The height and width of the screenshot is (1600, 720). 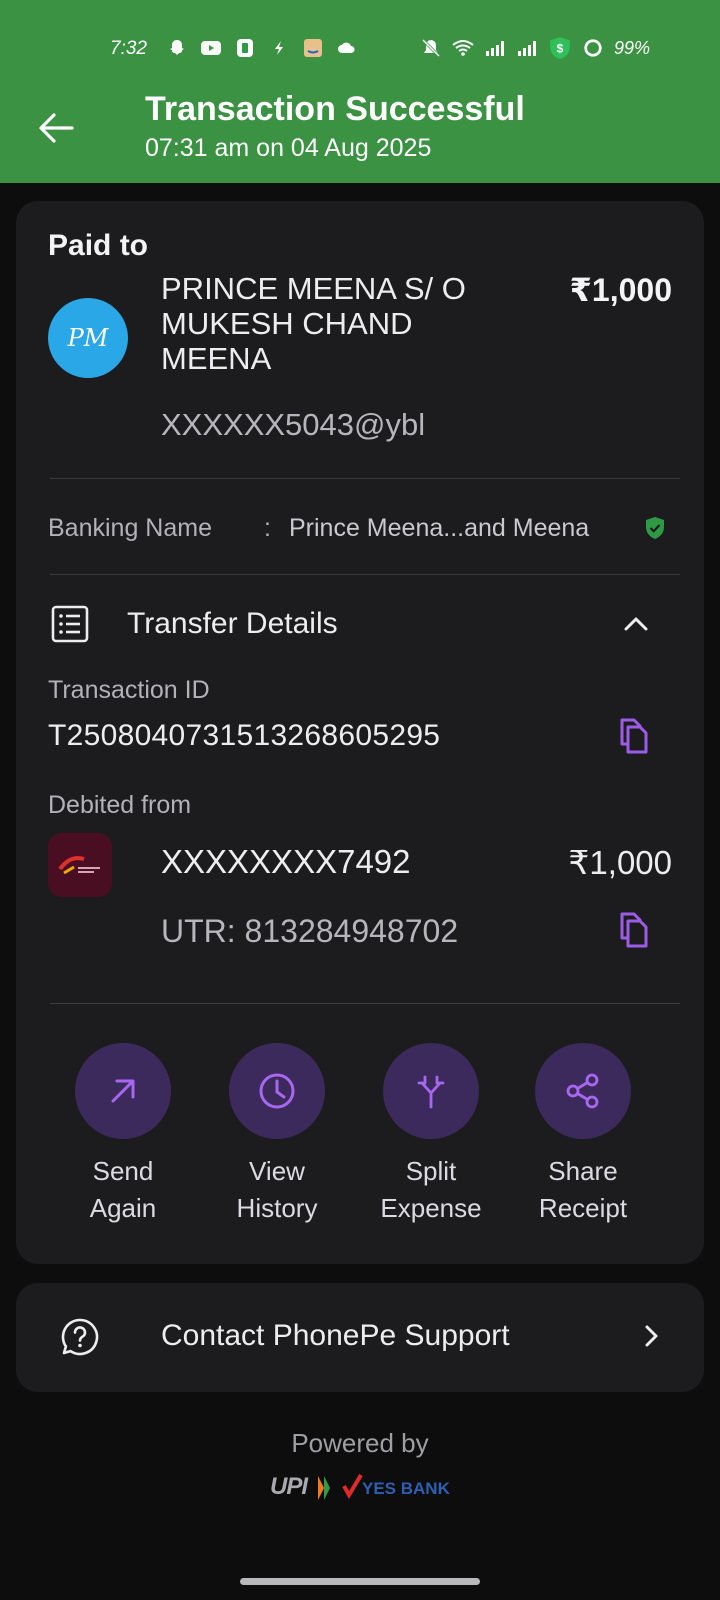 What do you see at coordinates (620, 290) in the screenshot?
I see `payment-amount: ₹1,000` at bounding box center [620, 290].